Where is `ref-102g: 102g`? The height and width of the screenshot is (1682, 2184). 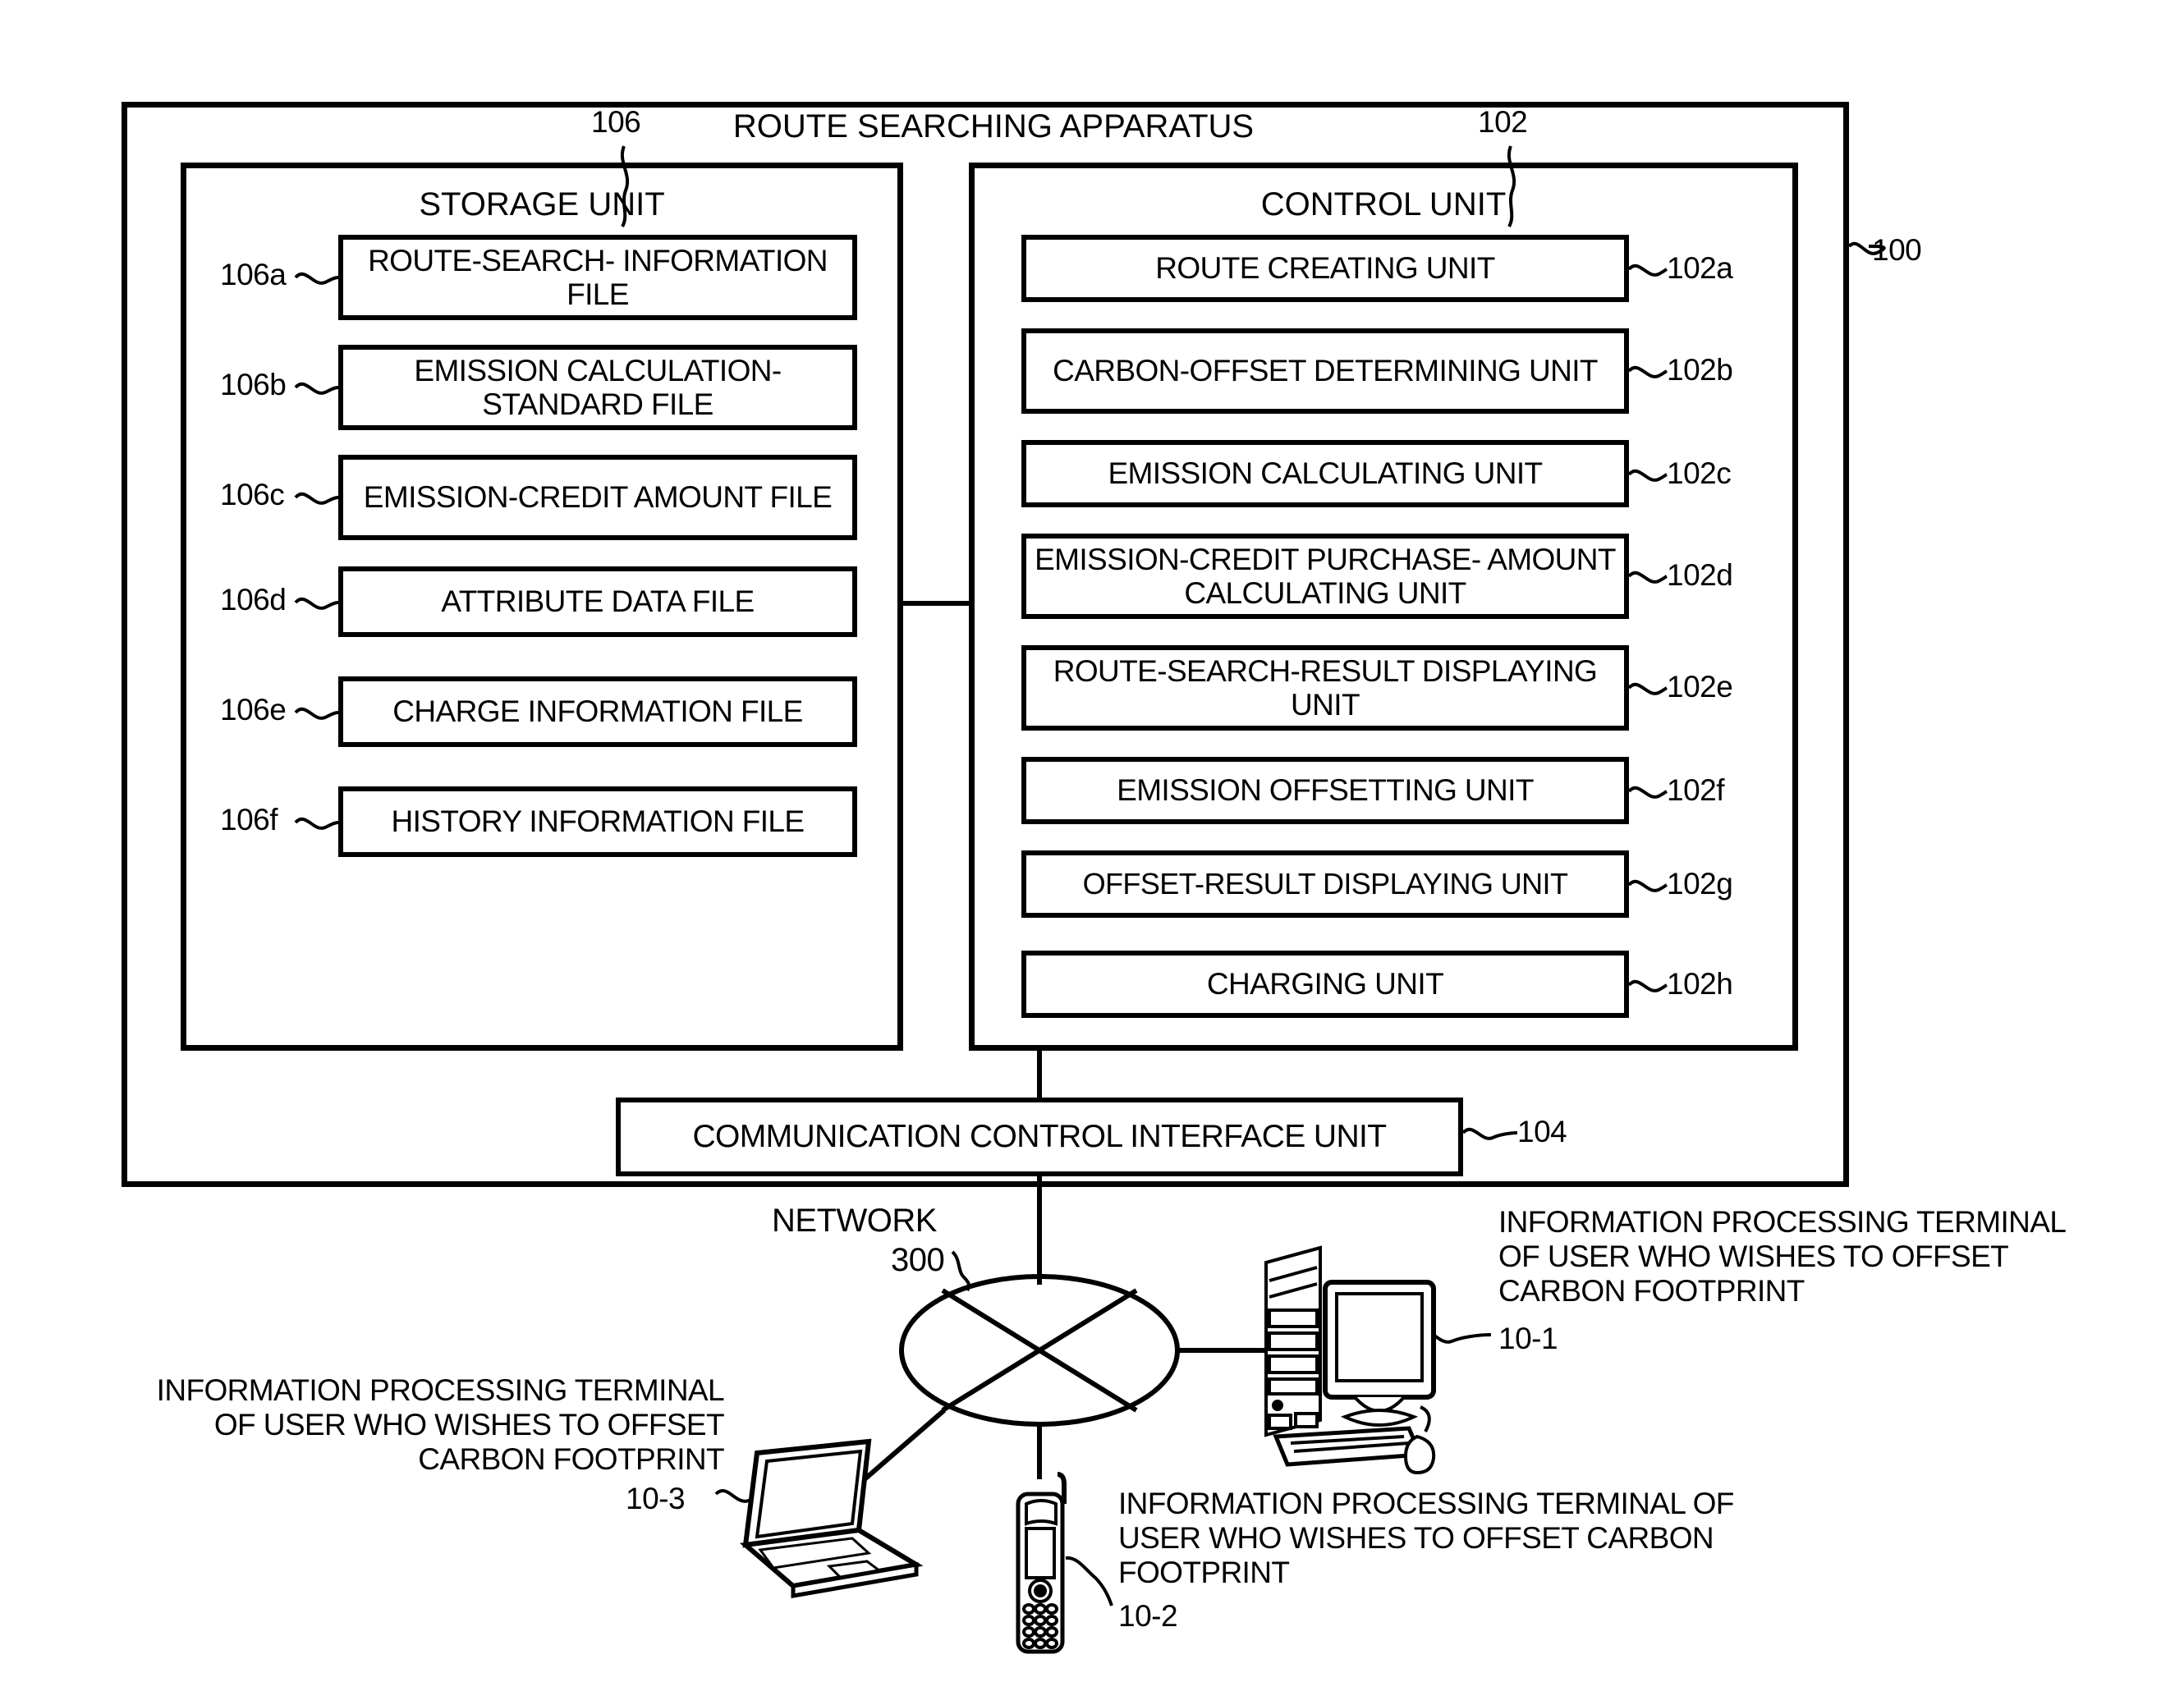 ref-102g: 102g is located at coordinates (1700, 884).